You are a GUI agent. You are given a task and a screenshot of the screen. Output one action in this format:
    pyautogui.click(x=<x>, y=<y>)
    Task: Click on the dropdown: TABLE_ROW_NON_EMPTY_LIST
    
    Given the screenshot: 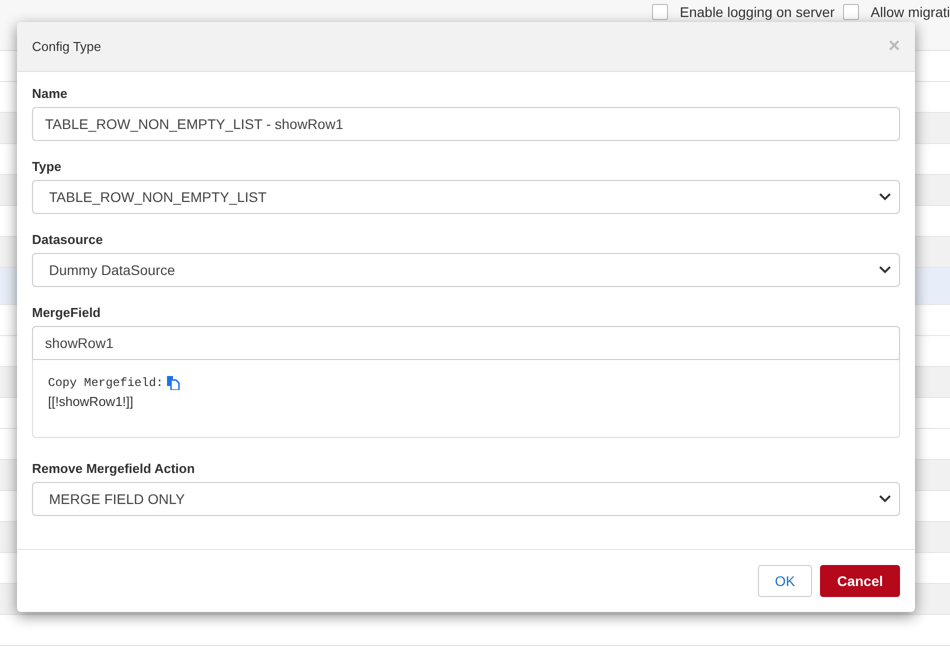 What is the action you would take?
    pyautogui.click(x=466, y=197)
    